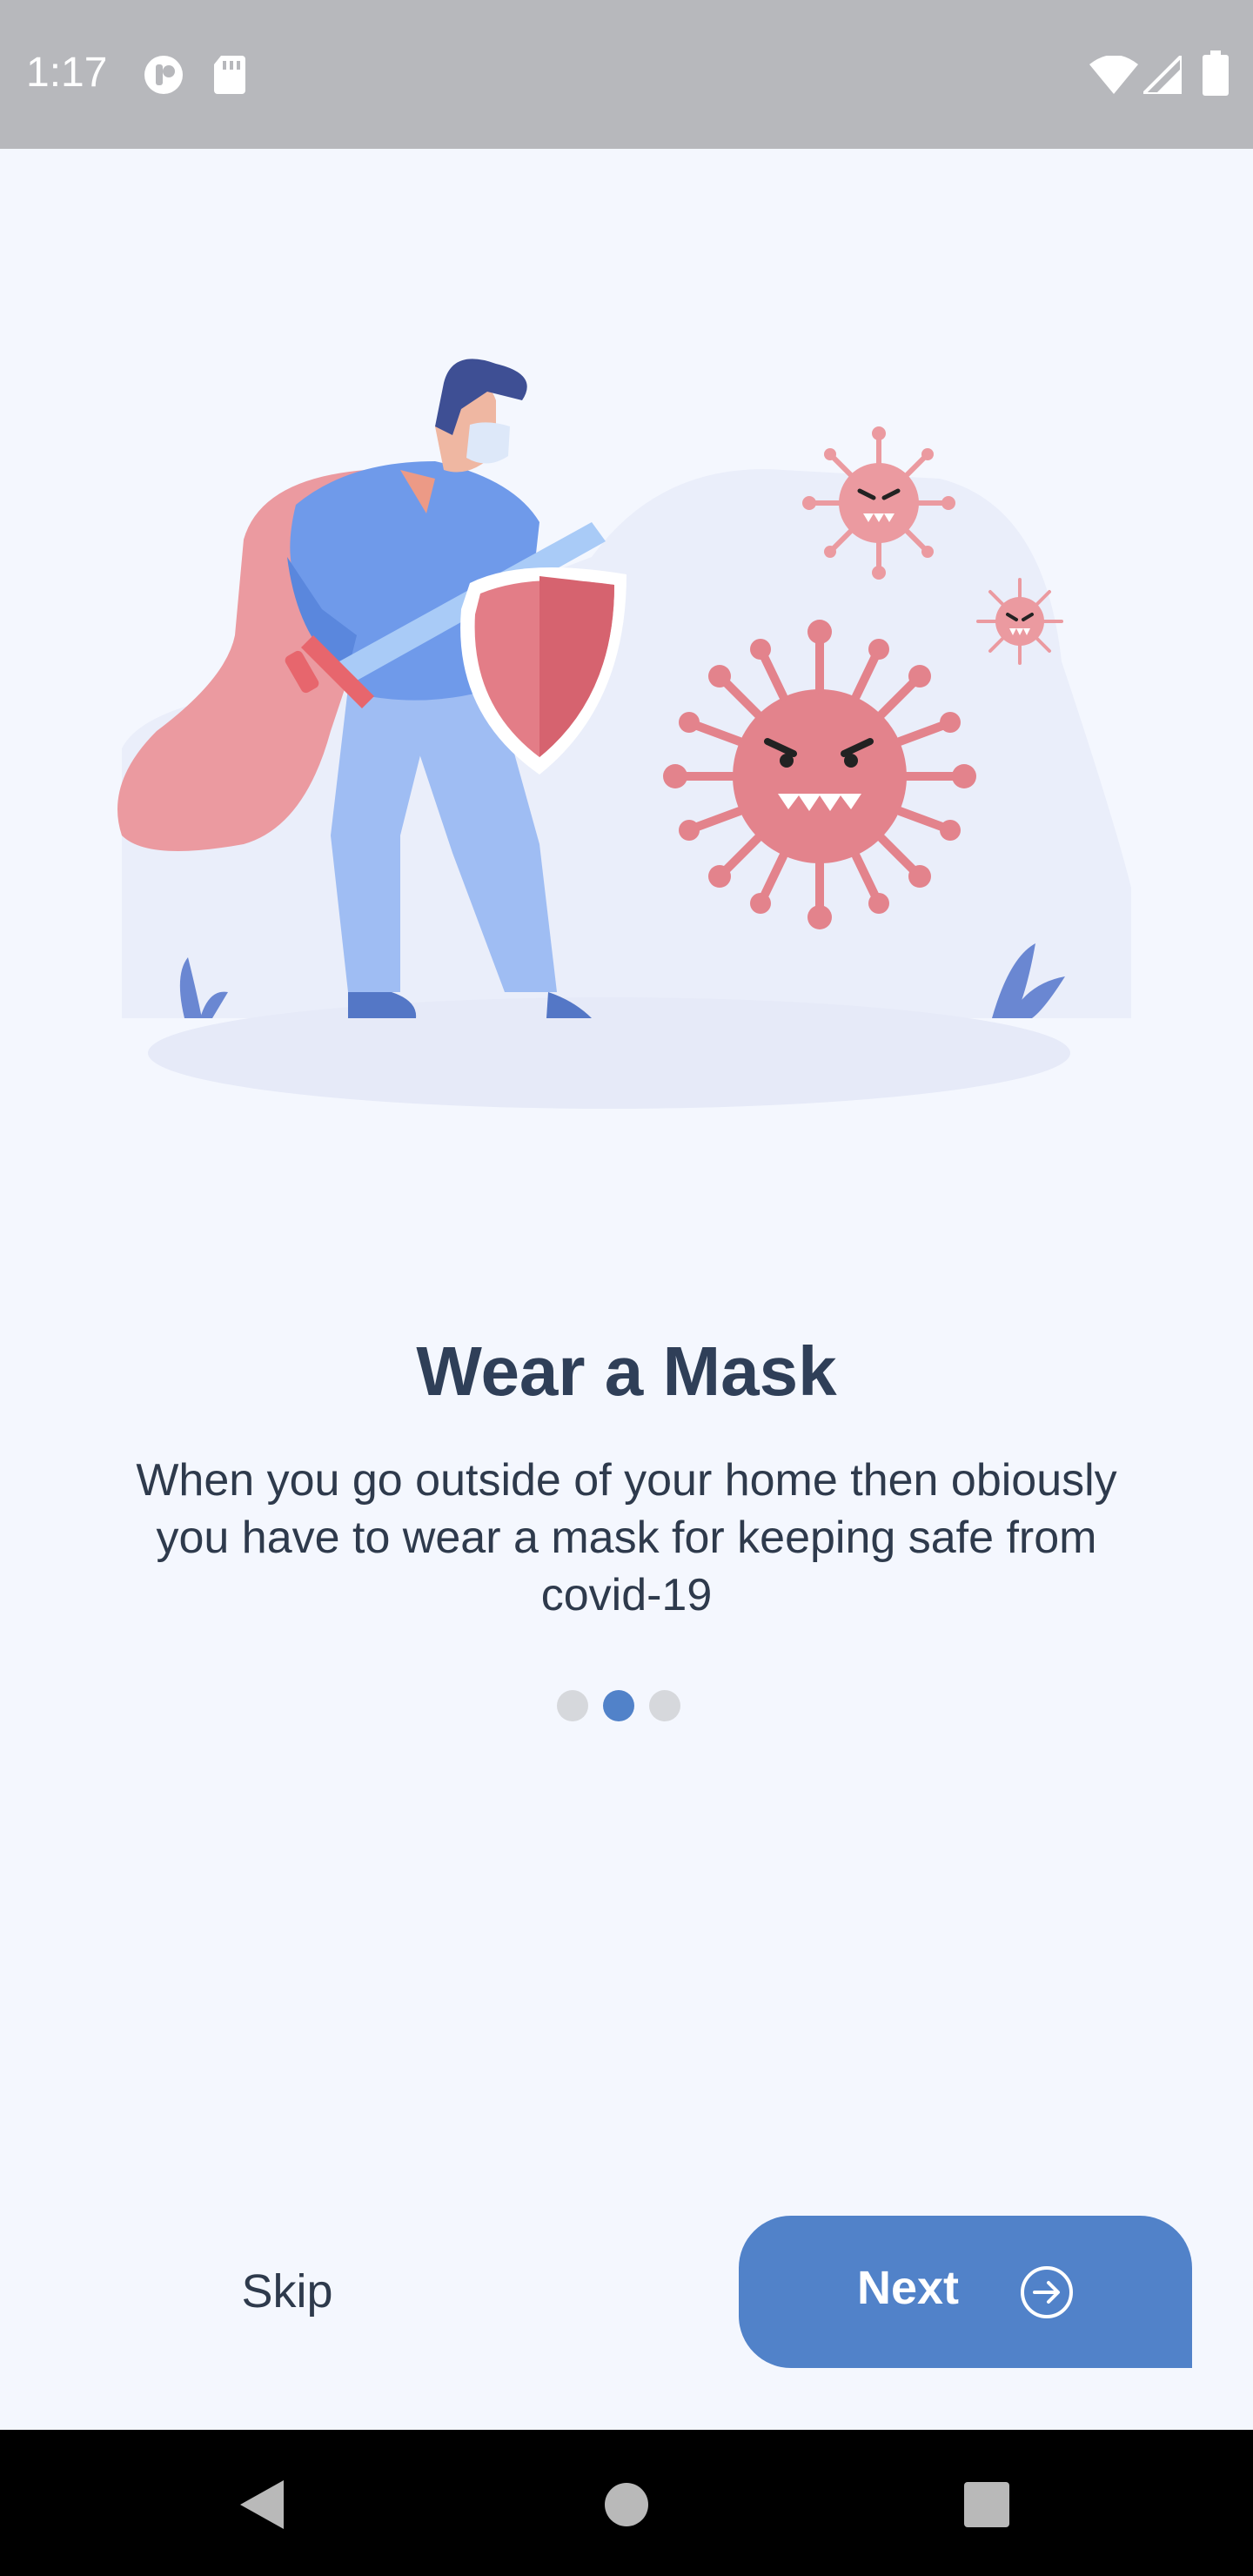 This screenshot has width=1253, height=2576. What do you see at coordinates (966, 2292) in the screenshot?
I see `next-button: Next` at bounding box center [966, 2292].